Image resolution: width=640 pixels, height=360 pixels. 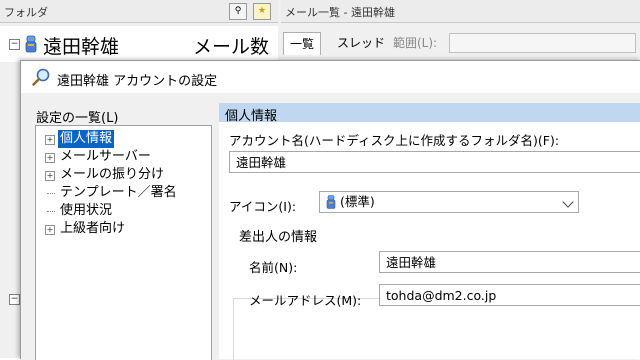 I want to click on range-input, so click(x=542, y=43).